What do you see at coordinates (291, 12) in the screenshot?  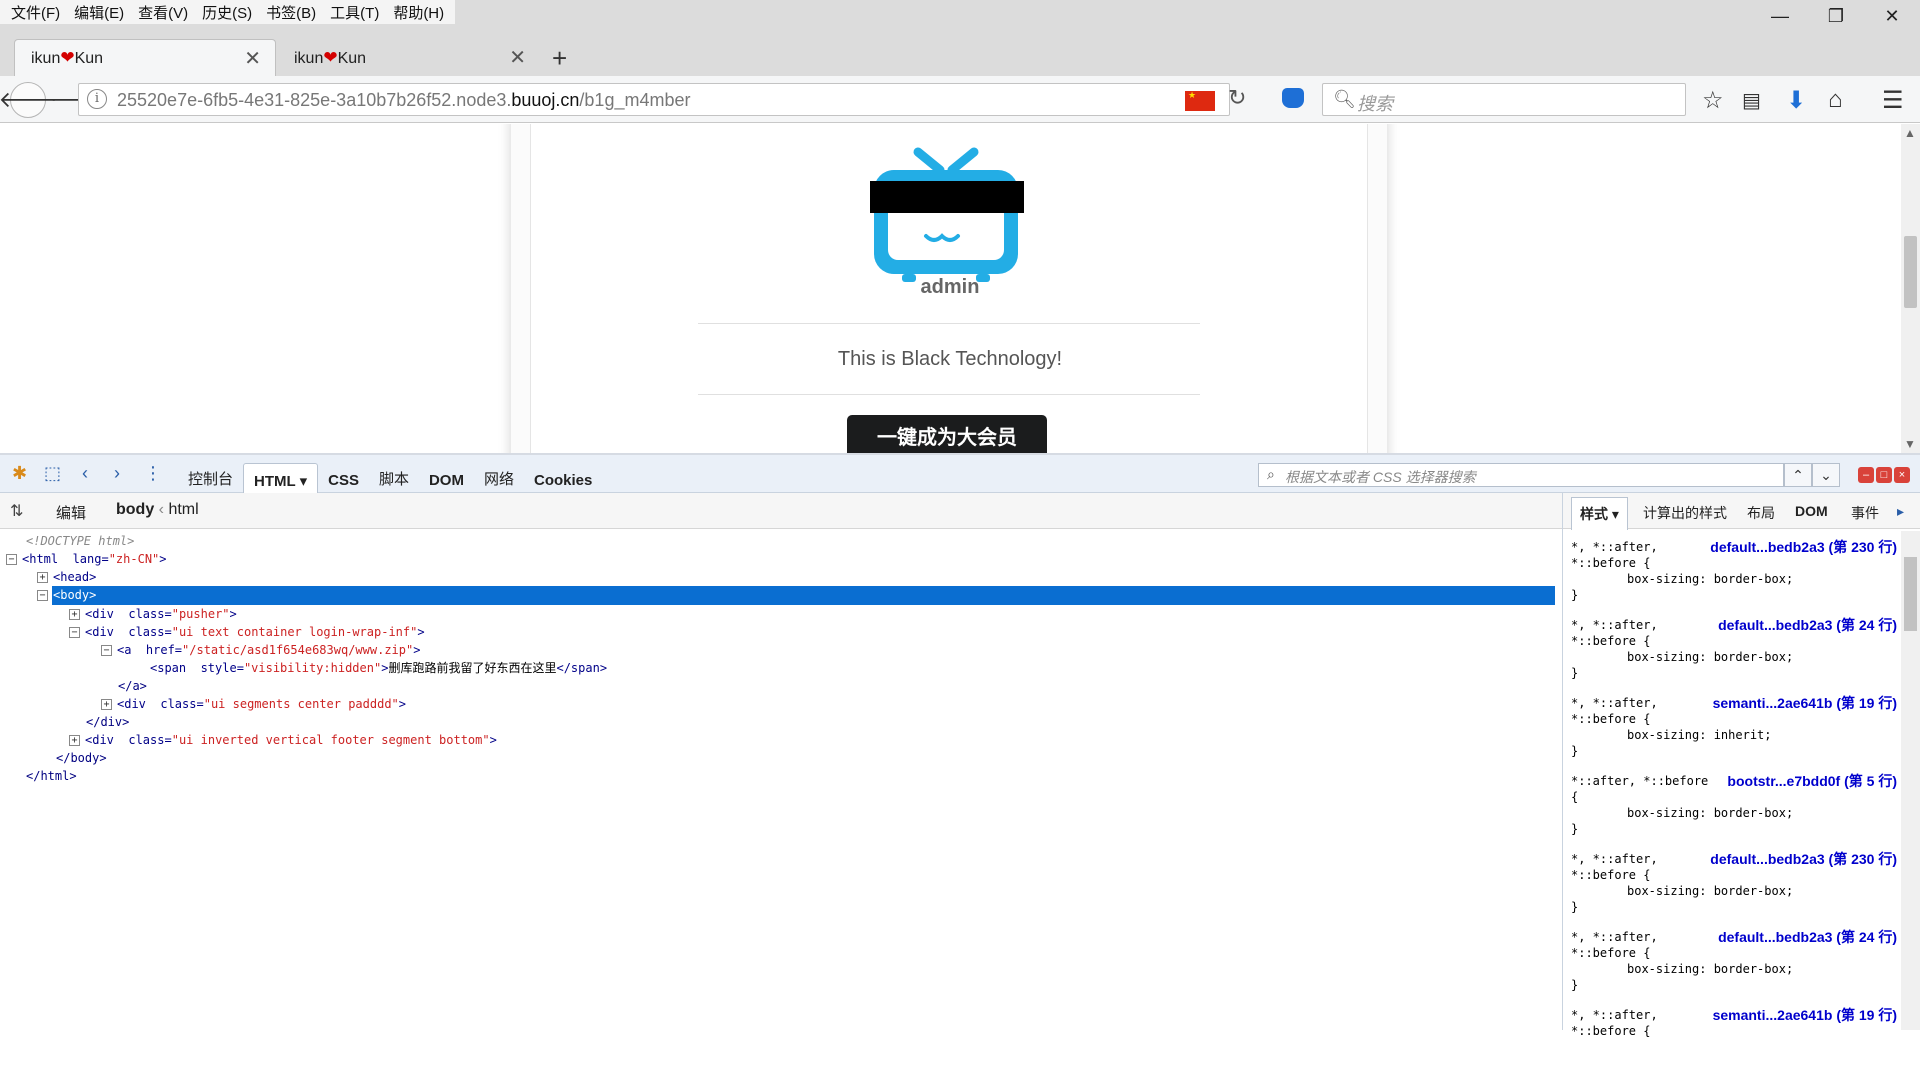 I see `menu-bookmarks: 书签(B)` at bounding box center [291, 12].